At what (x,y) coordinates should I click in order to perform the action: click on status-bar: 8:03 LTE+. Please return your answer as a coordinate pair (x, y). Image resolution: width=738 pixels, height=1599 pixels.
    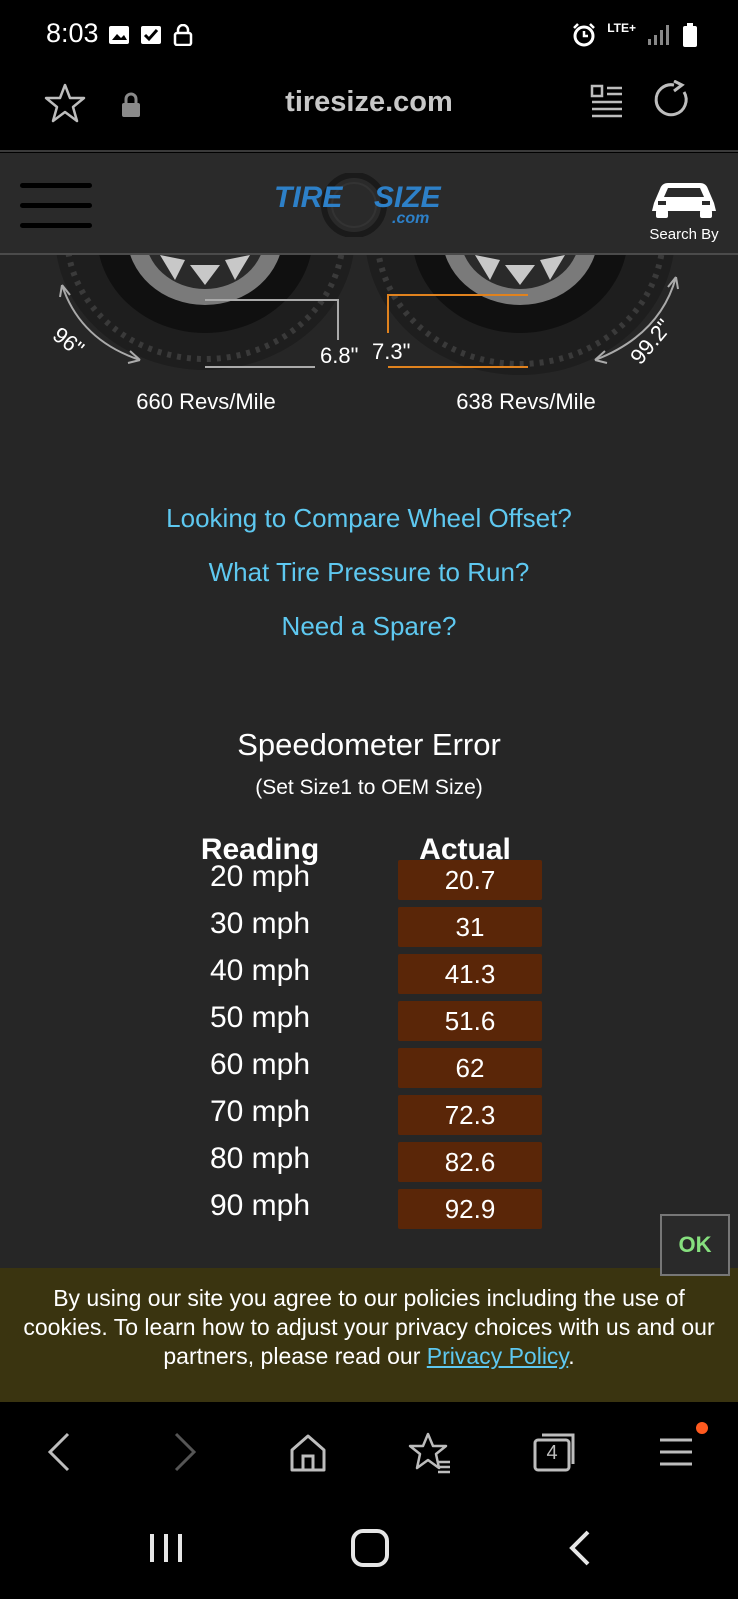
    Looking at the image, I should click on (369, 36).